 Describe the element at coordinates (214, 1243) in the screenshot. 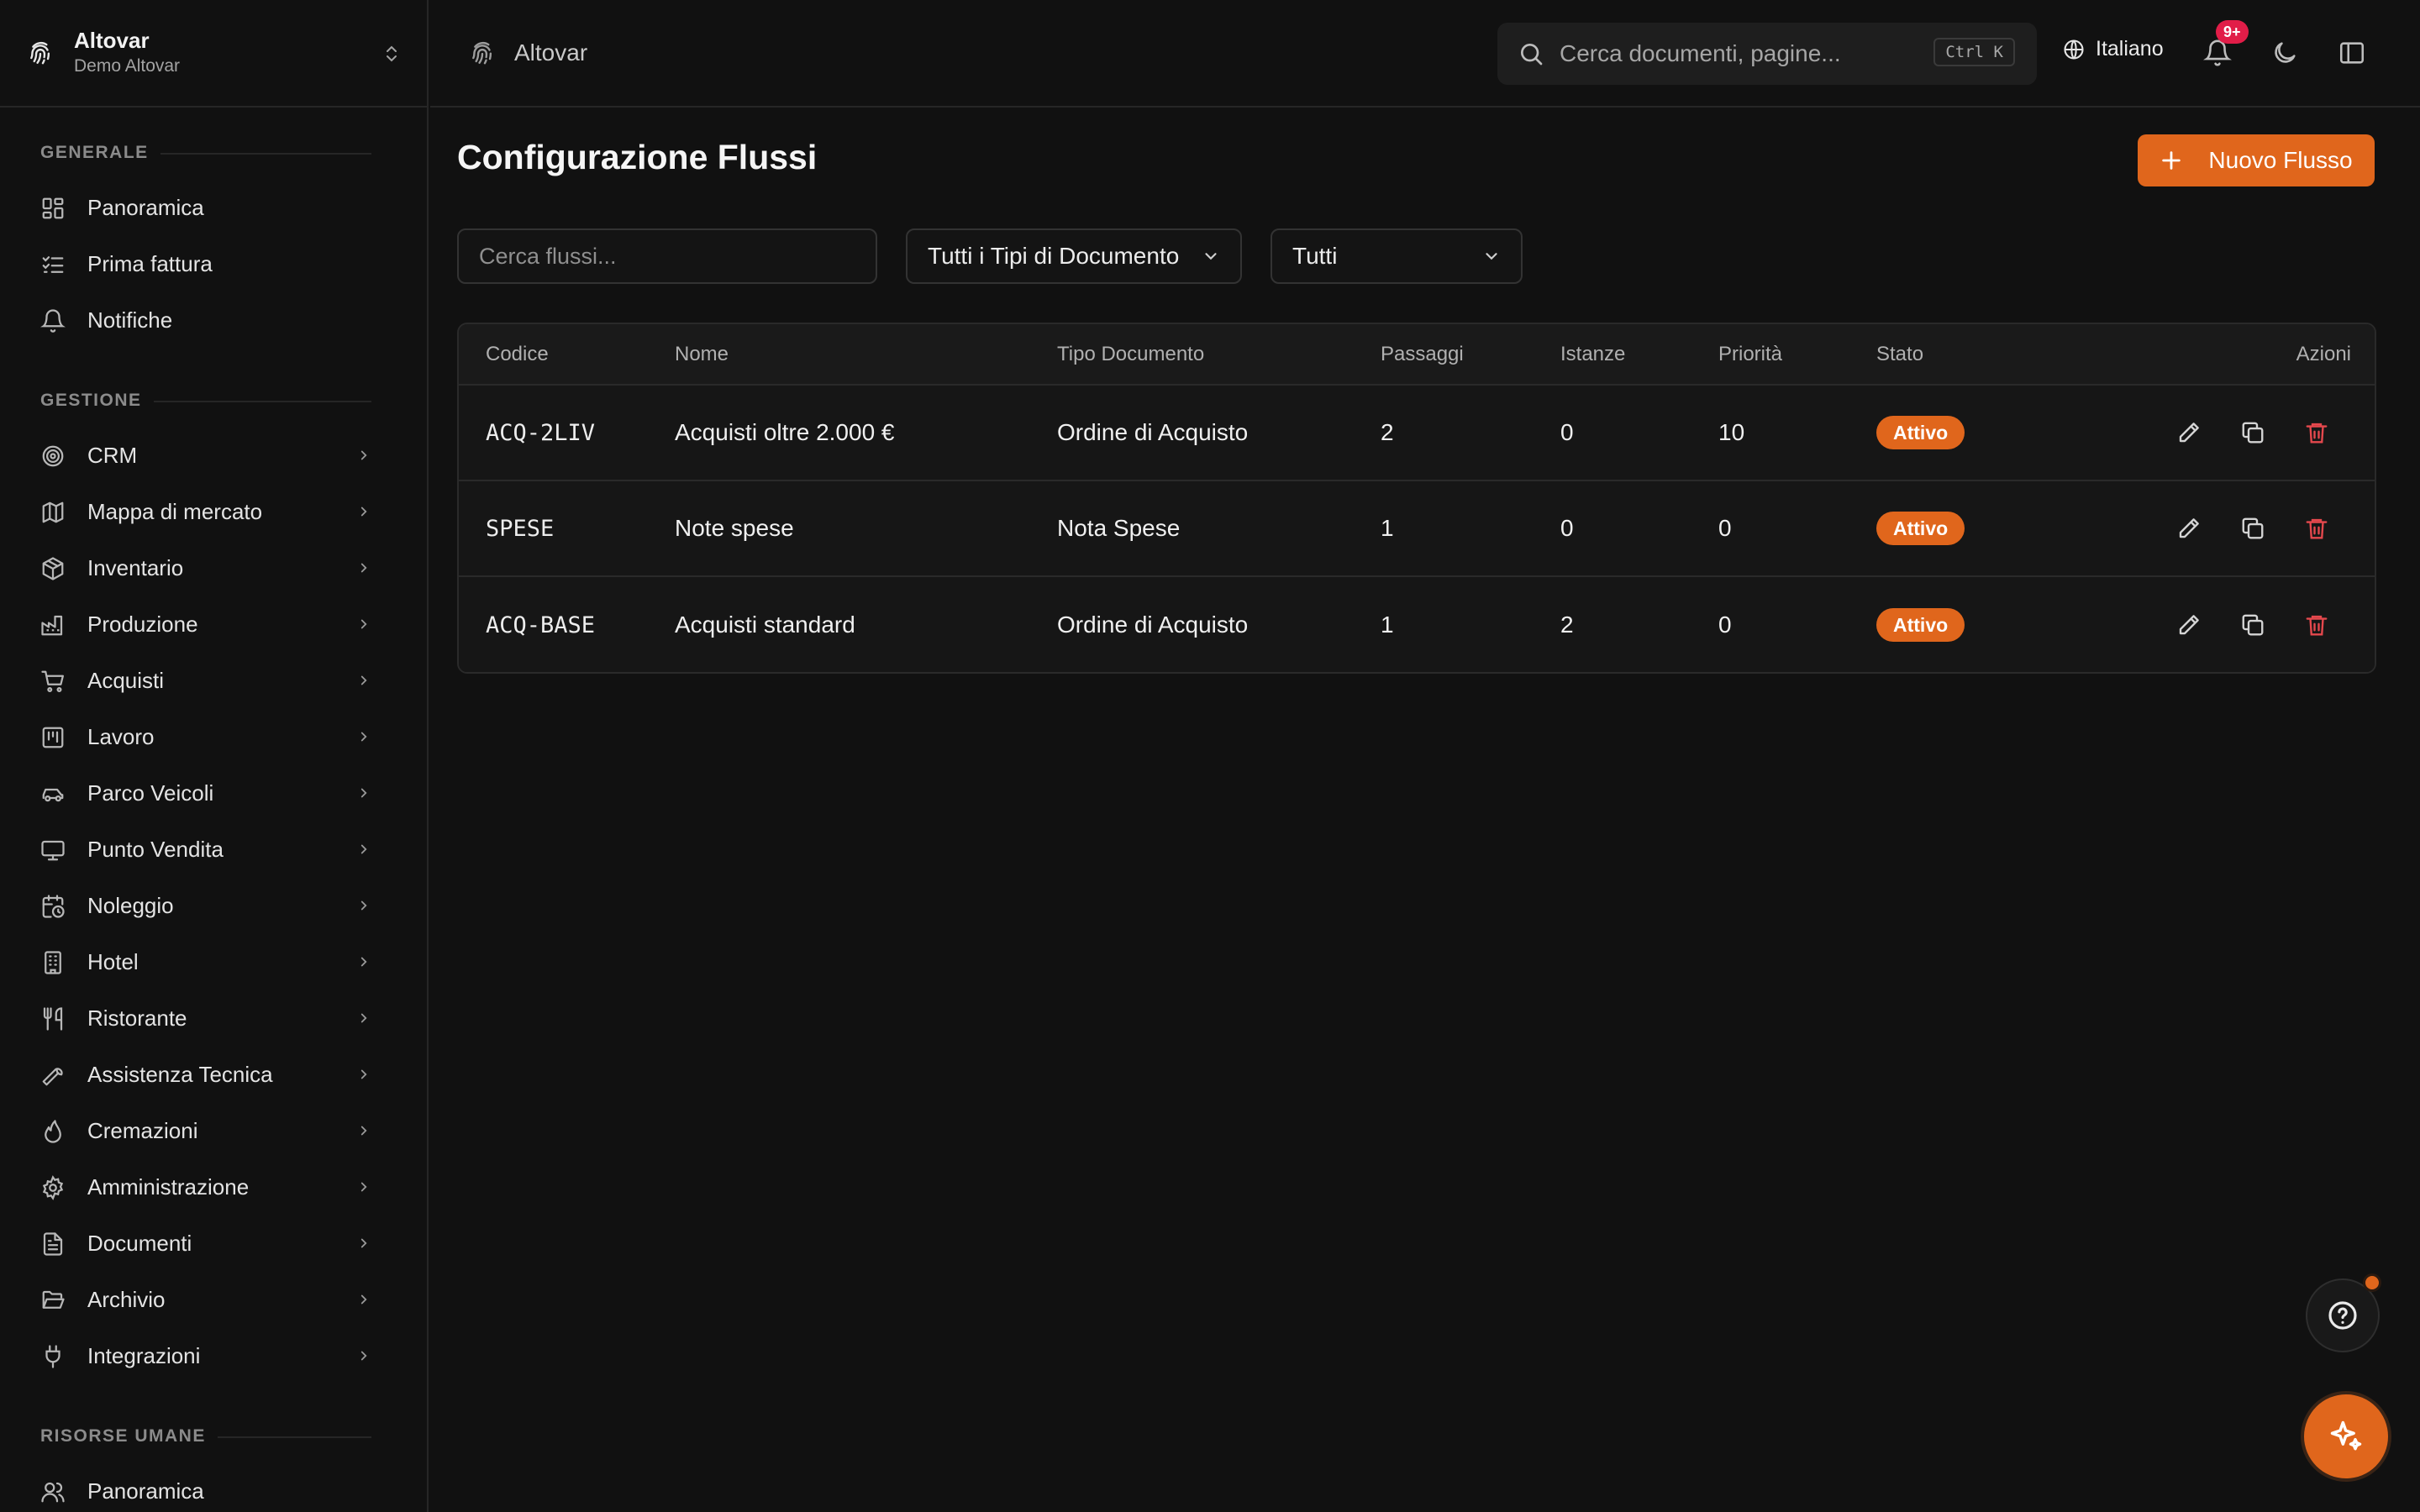

I see `sidebar-item-documenti: Documenti` at that location.